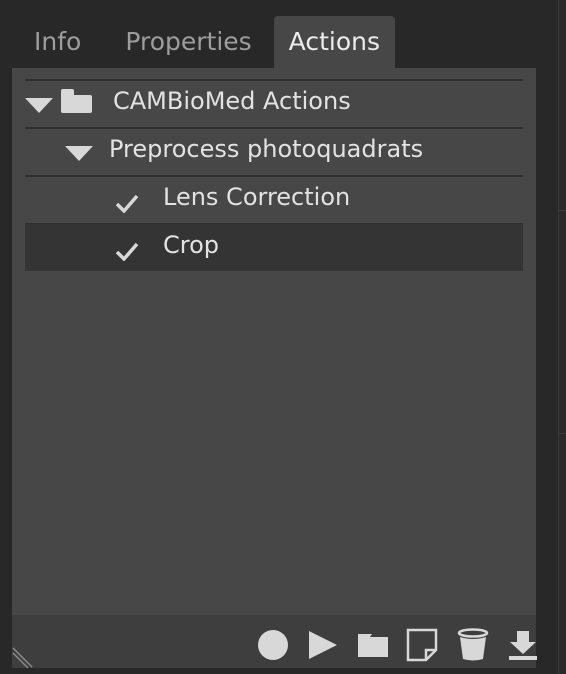  What do you see at coordinates (323, 645) in the screenshot?
I see `play-icon` at bounding box center [323, 645].